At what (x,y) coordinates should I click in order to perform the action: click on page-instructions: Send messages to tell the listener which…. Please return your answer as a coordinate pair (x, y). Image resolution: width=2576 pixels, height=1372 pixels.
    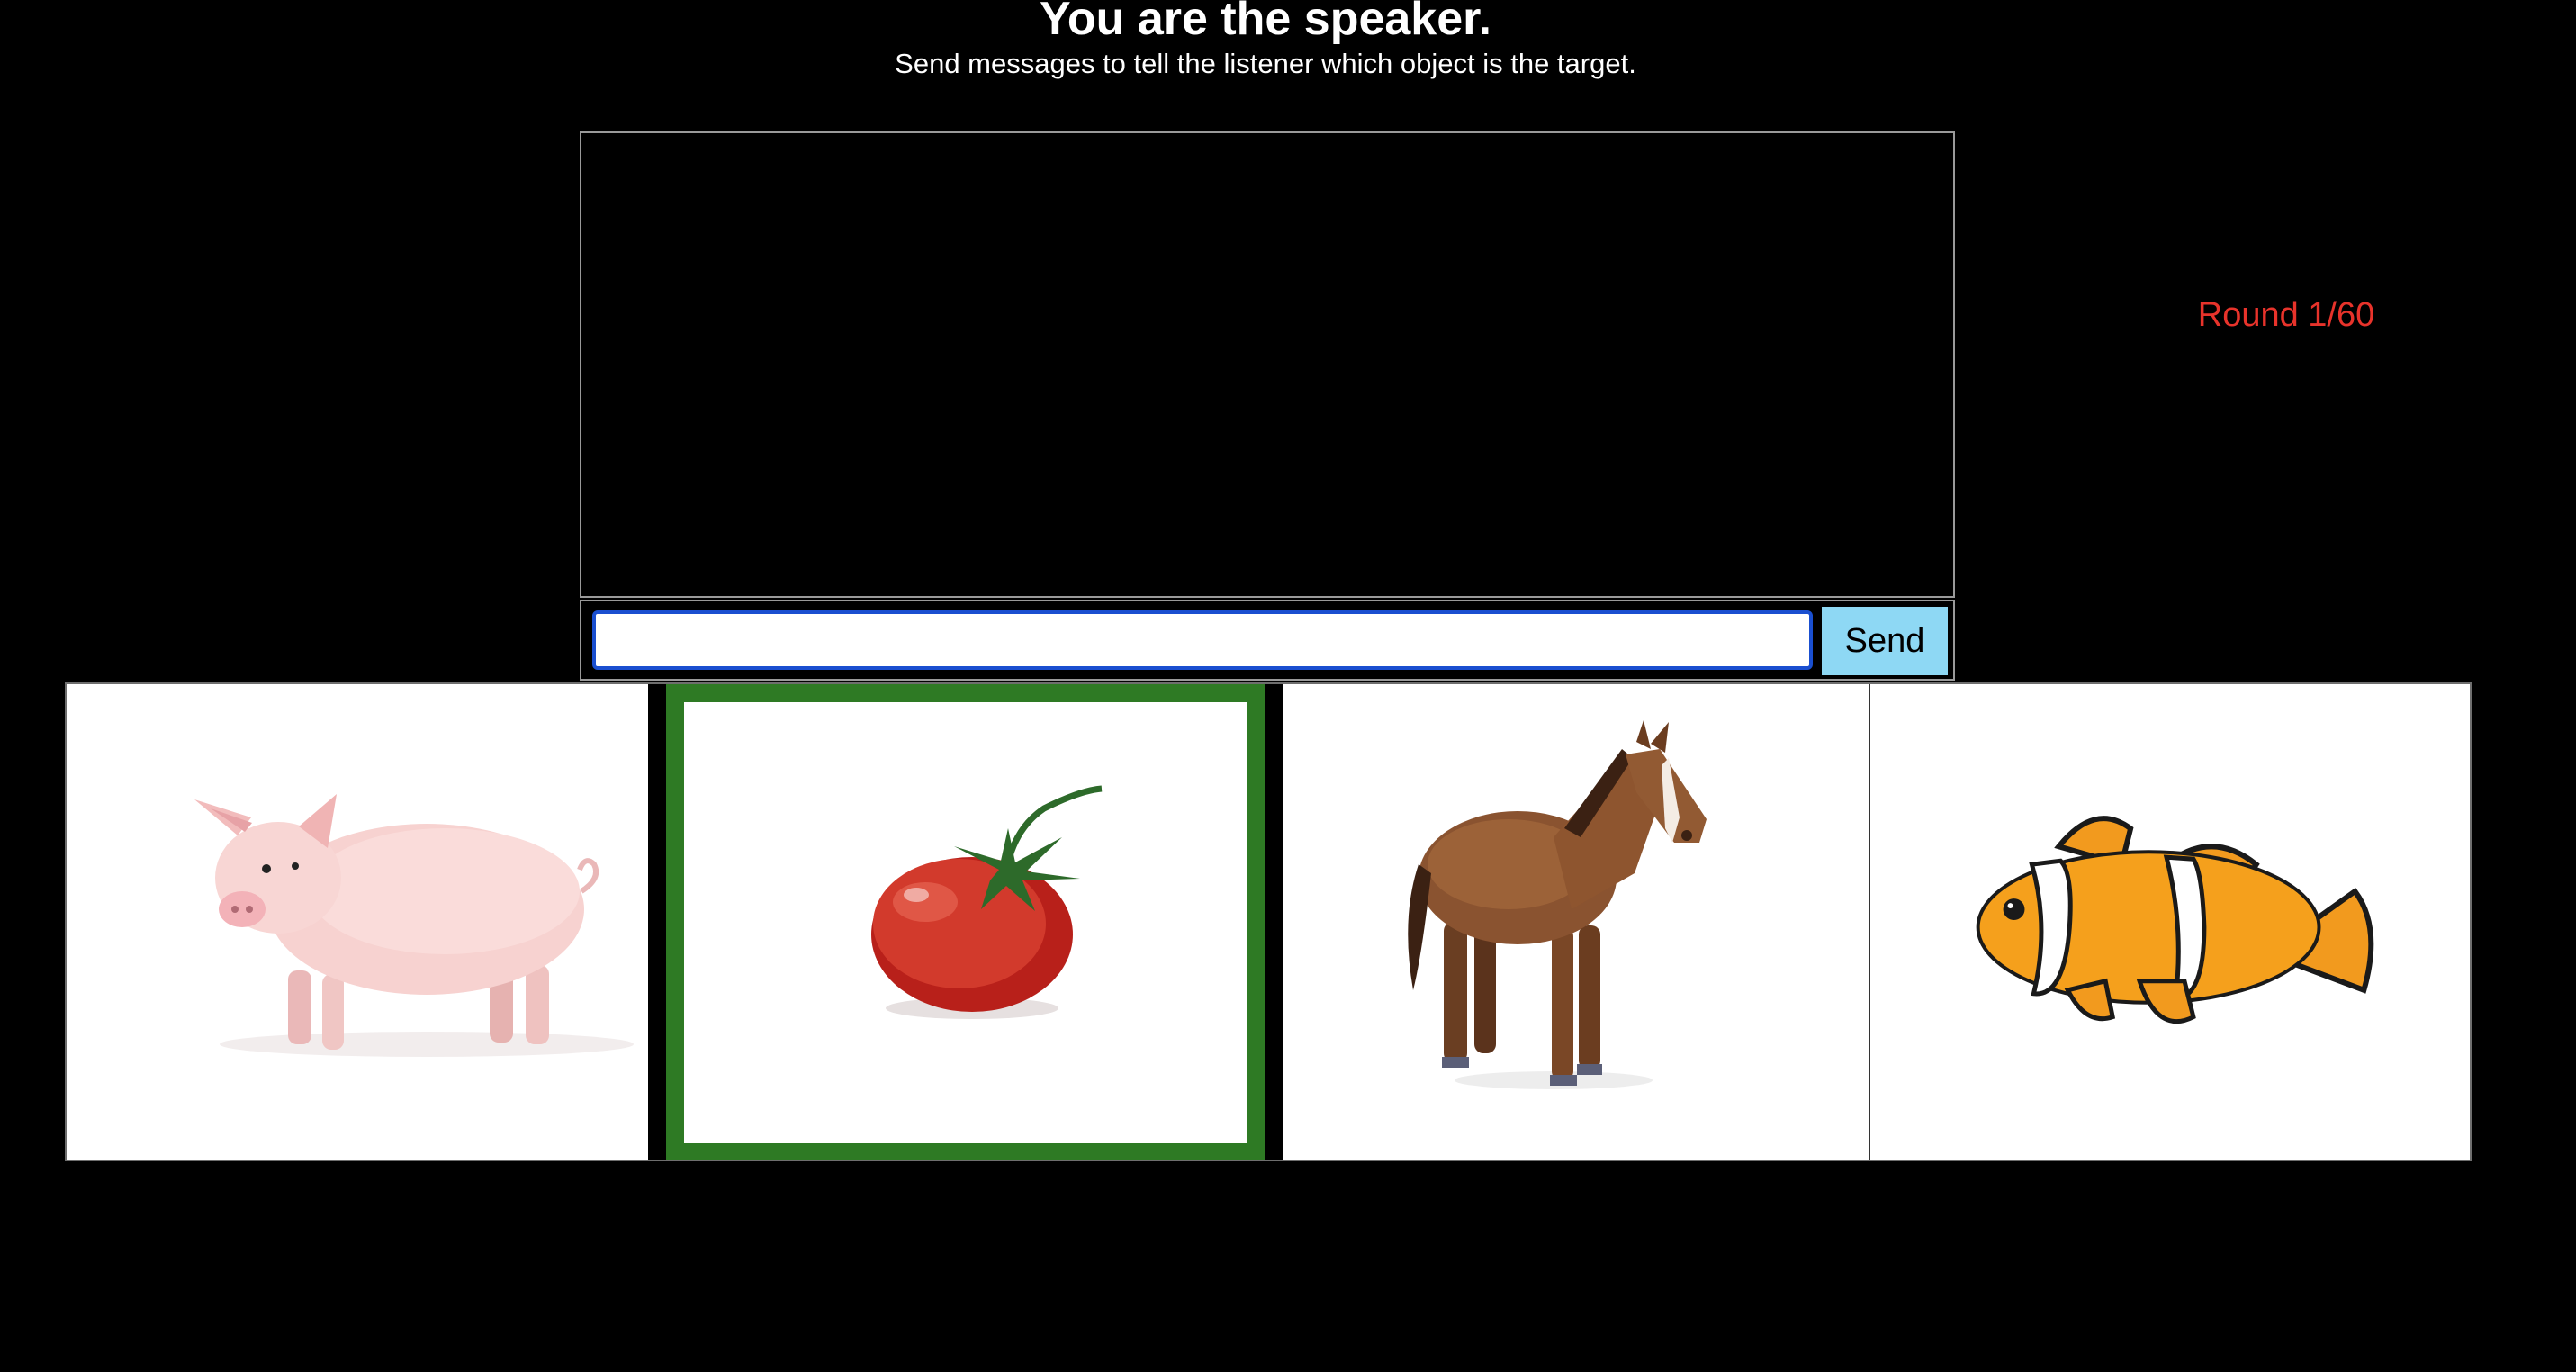
    Looking at the image, I should click on (1265, 63).